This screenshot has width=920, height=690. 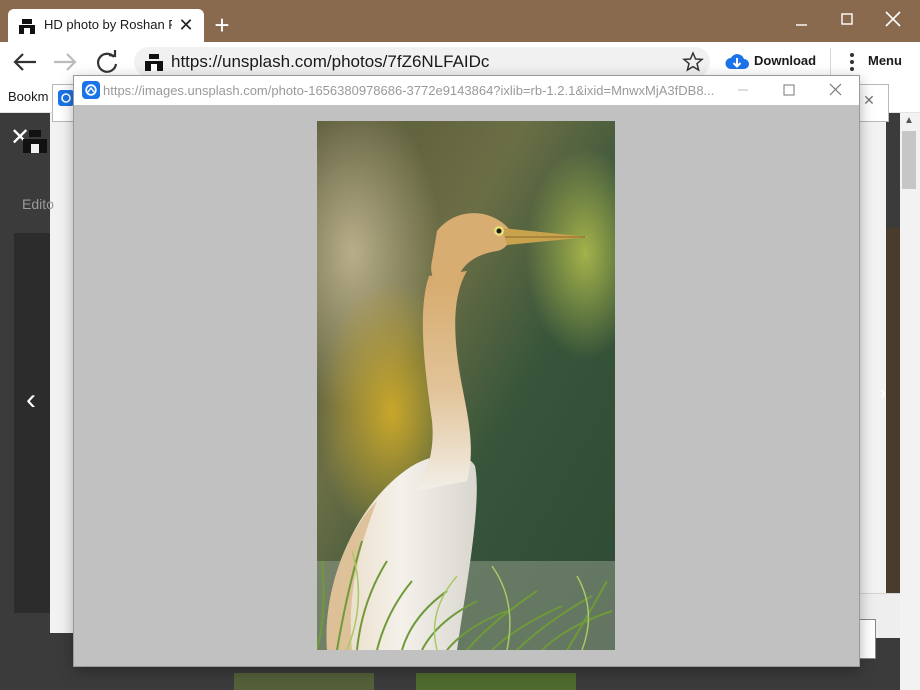 I want to click on chevron-right-icon: ›, so click(x=883, y=393).